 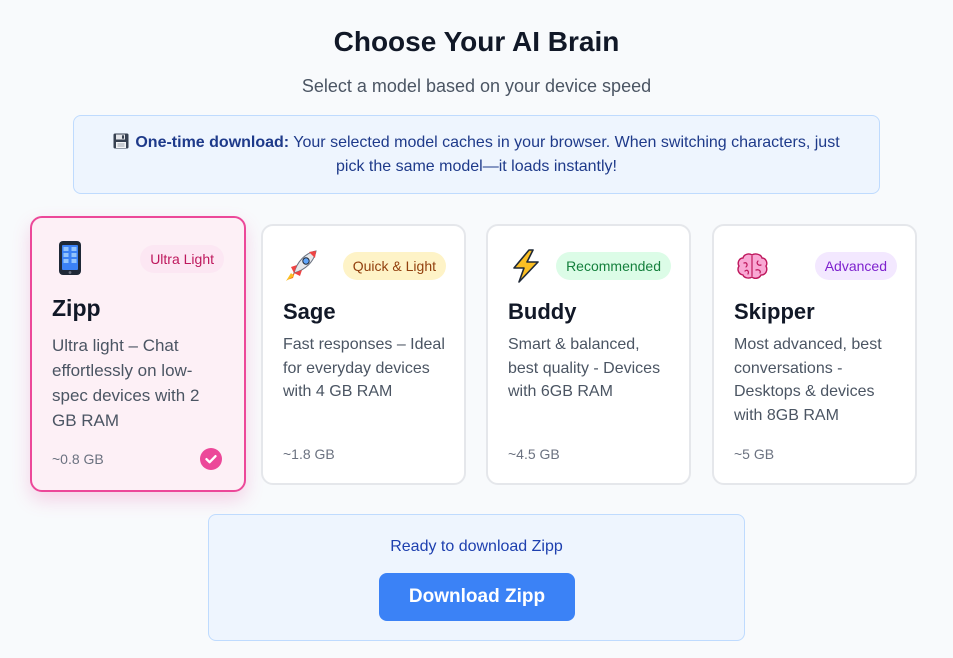 What do you see at coordinates (211, 459) in the screenshot?
I see `selected-check-icon` at bounding box center [211, 459].